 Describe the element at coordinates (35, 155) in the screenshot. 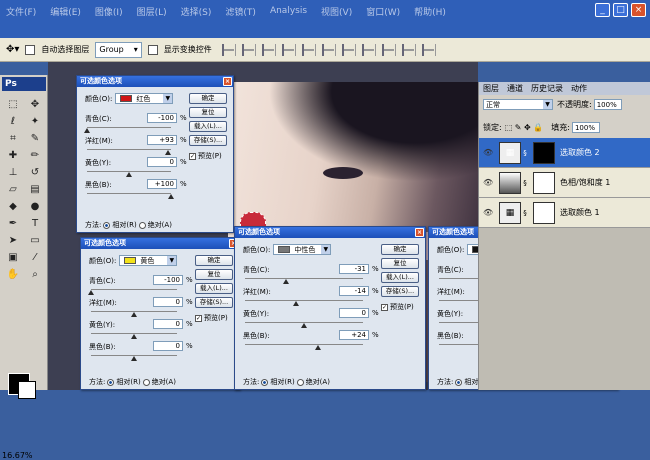

I see `brush-tool-icon: ✏` at that location.